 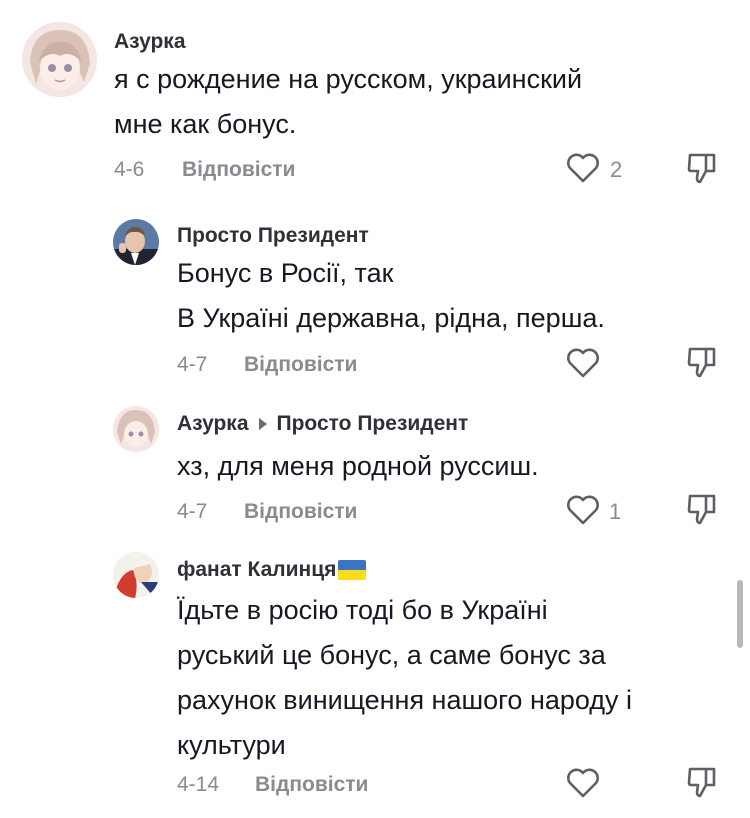 What do you see at coordinates (352, 570) in the screenshot?
I see `ukraine-flag-icon` at bounding box center [352, 570].